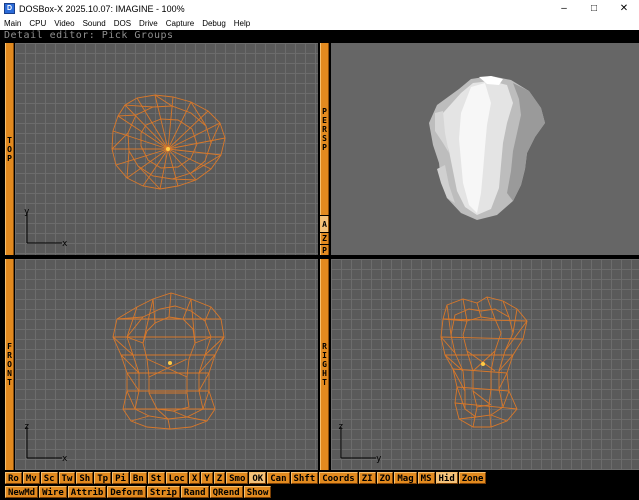 The image size is (639, 500). Describe the element at coordinates (226, 492) in the screenshot. I see `btn-quick-render: QRend` at that location.